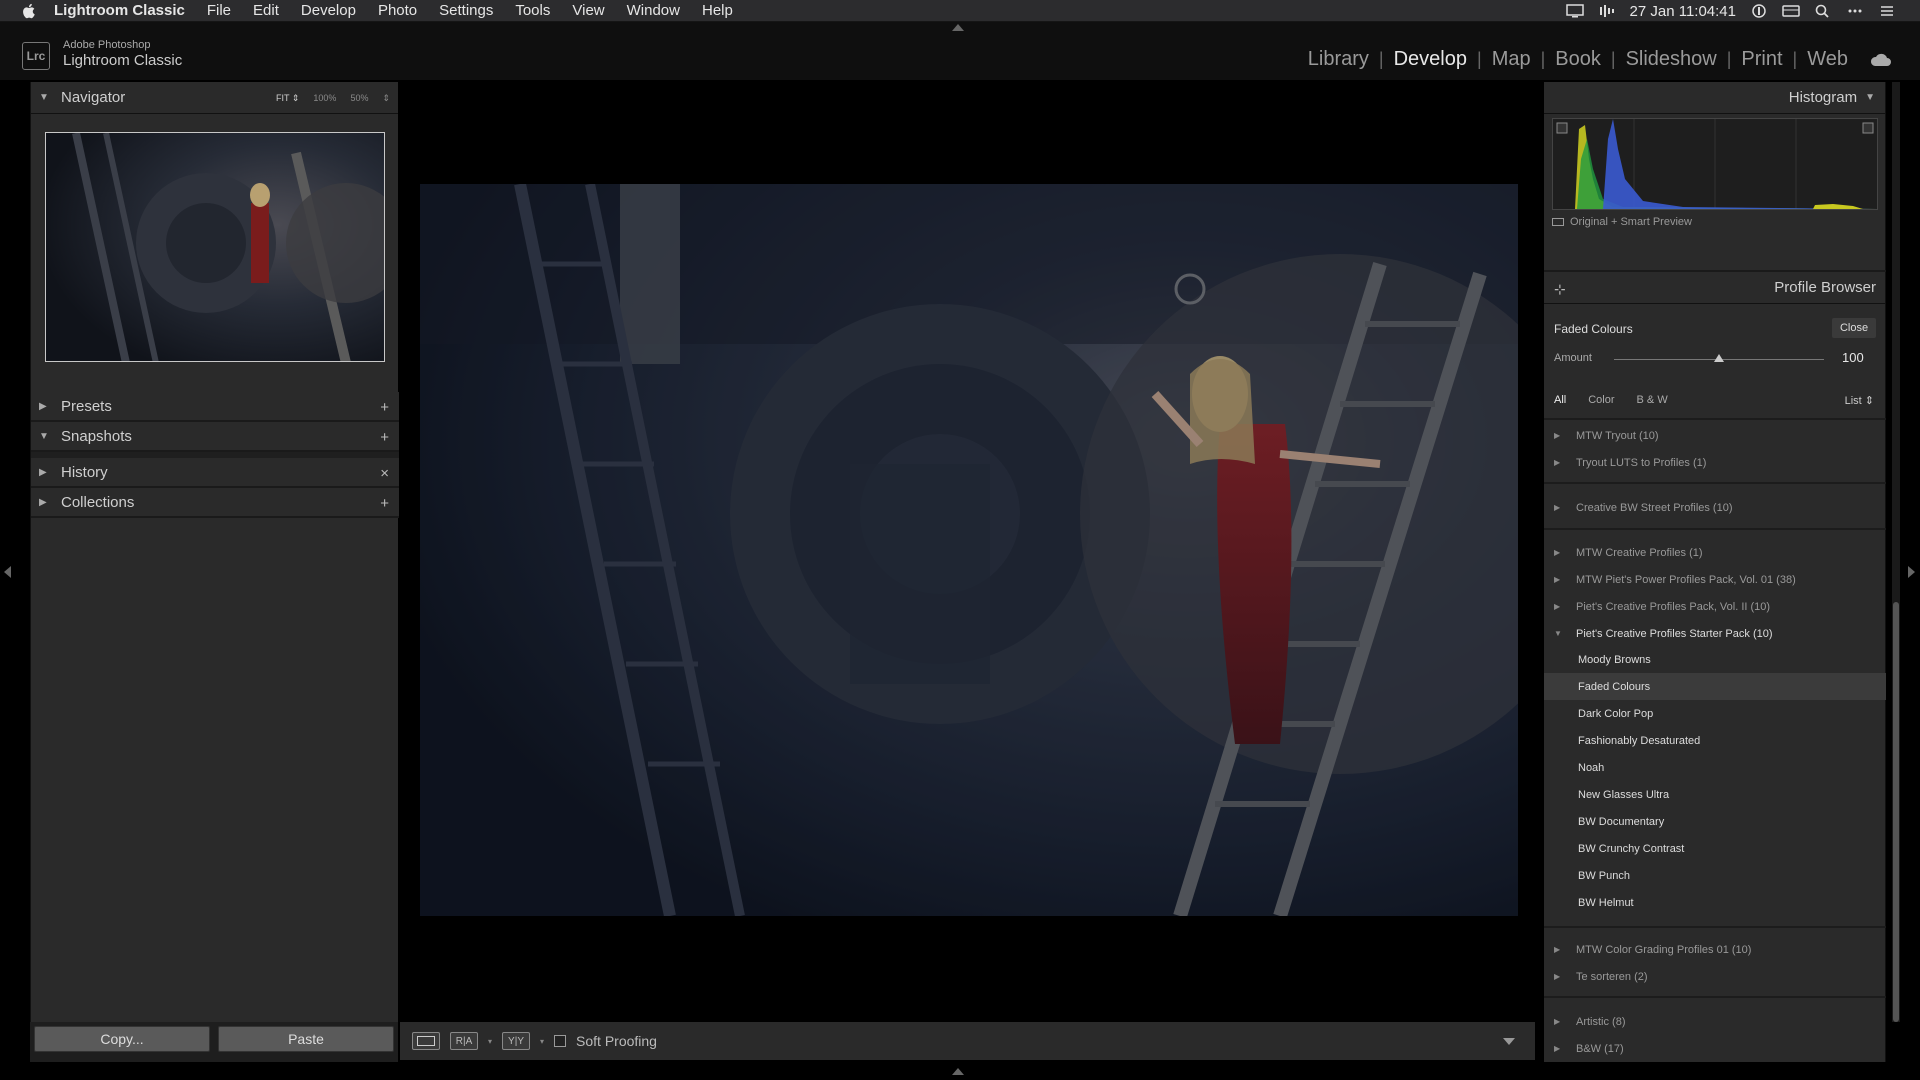  I want to click on add-preset-icon: +, so click(384, 407).